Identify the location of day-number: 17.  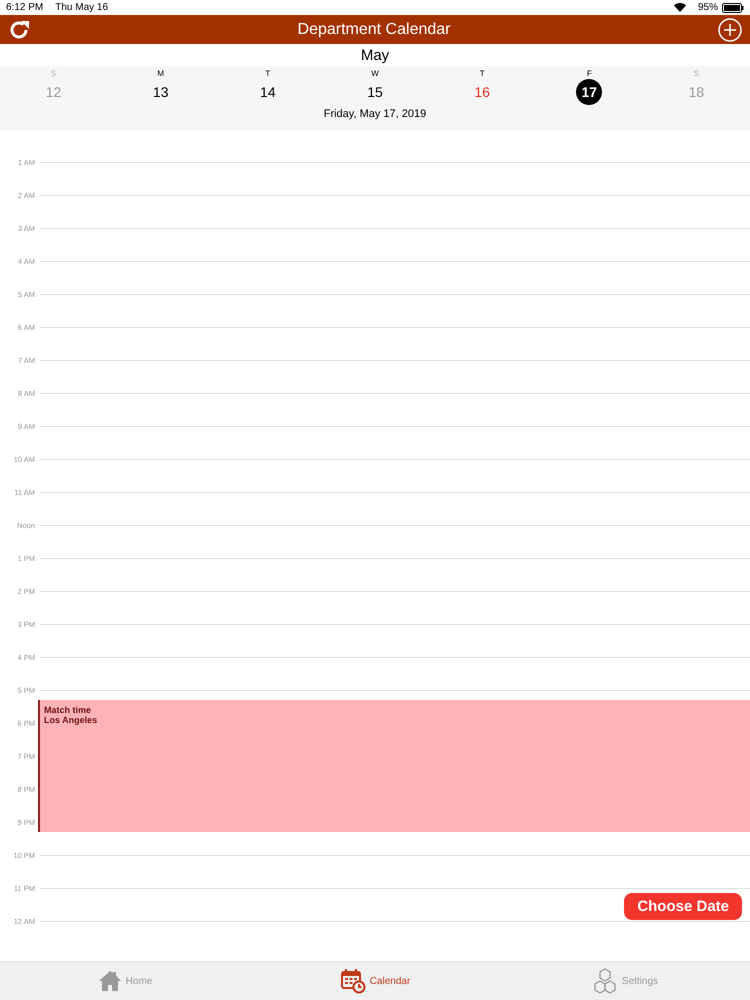
(589, 92).